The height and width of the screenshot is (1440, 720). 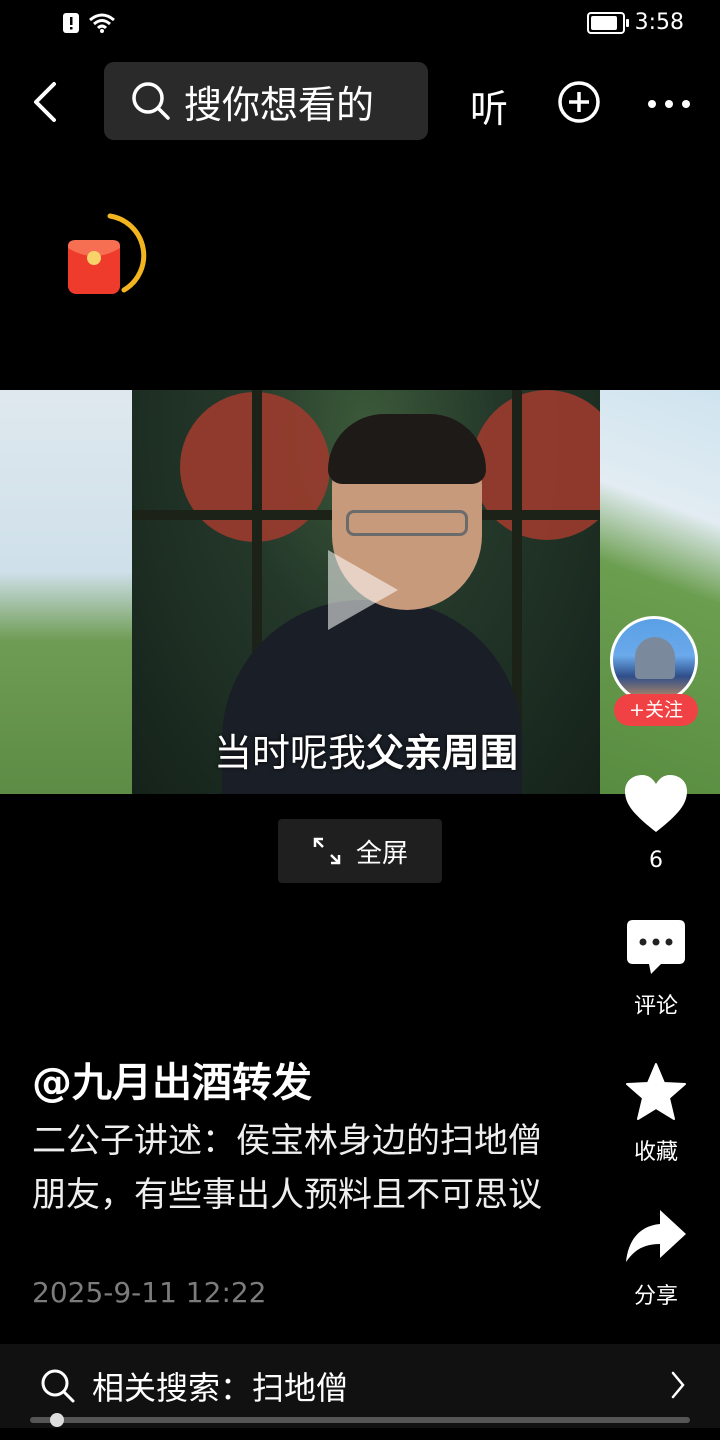 I want to click on author-avatar, so click(x=654, y=660).